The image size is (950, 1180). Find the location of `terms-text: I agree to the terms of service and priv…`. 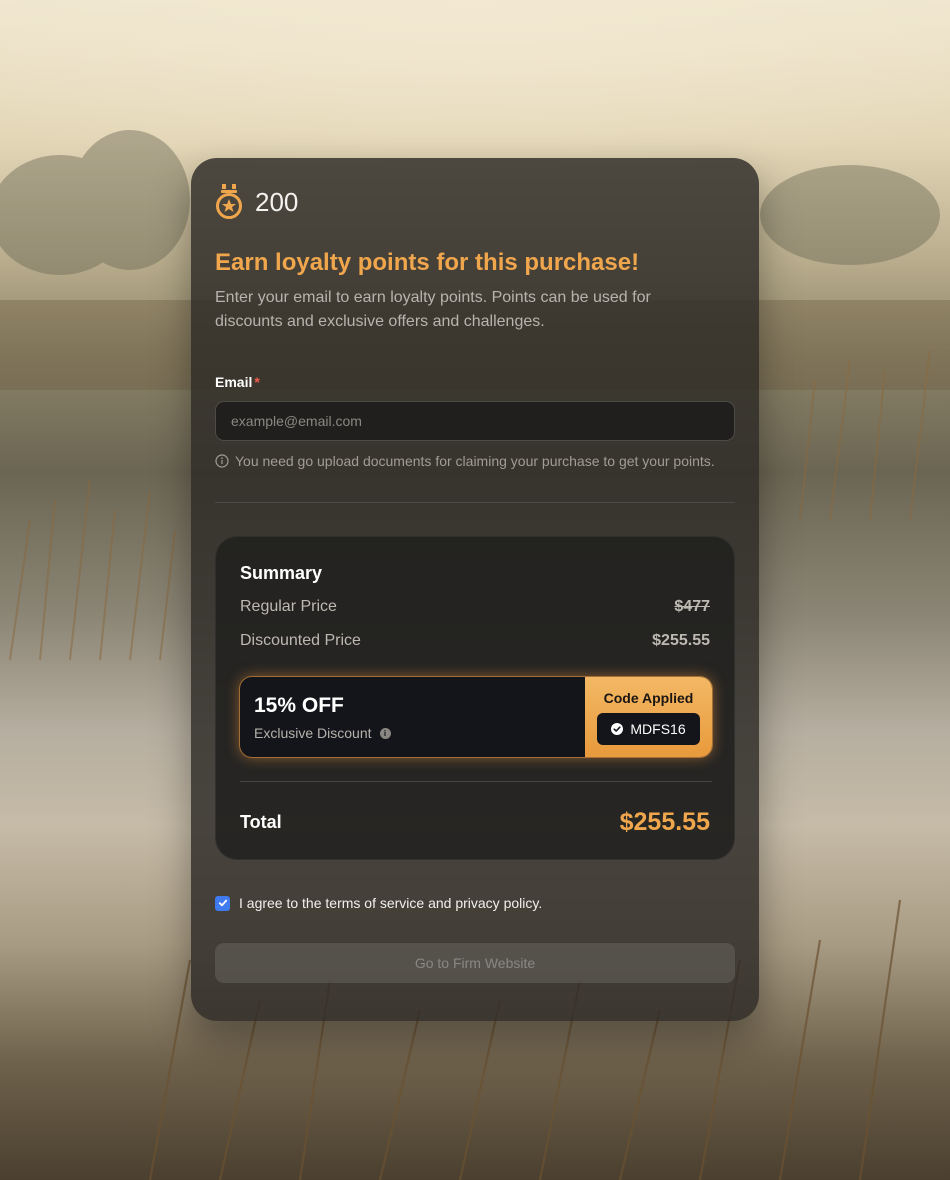

terms-text: I agree to the terms of service and priv… is located at coordinates (391, 903).